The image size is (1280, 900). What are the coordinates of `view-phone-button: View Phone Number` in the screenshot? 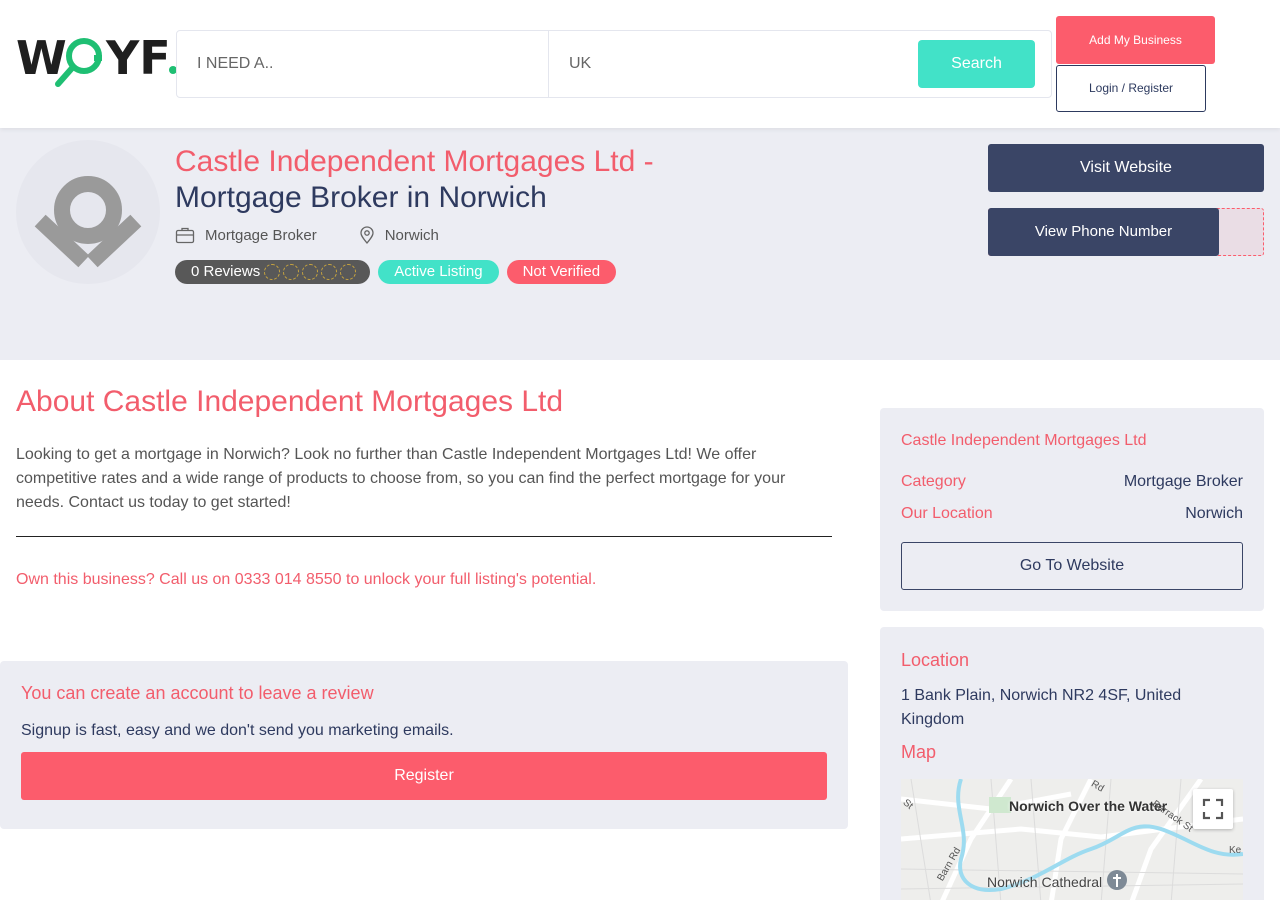 It's located at (1103, 232).